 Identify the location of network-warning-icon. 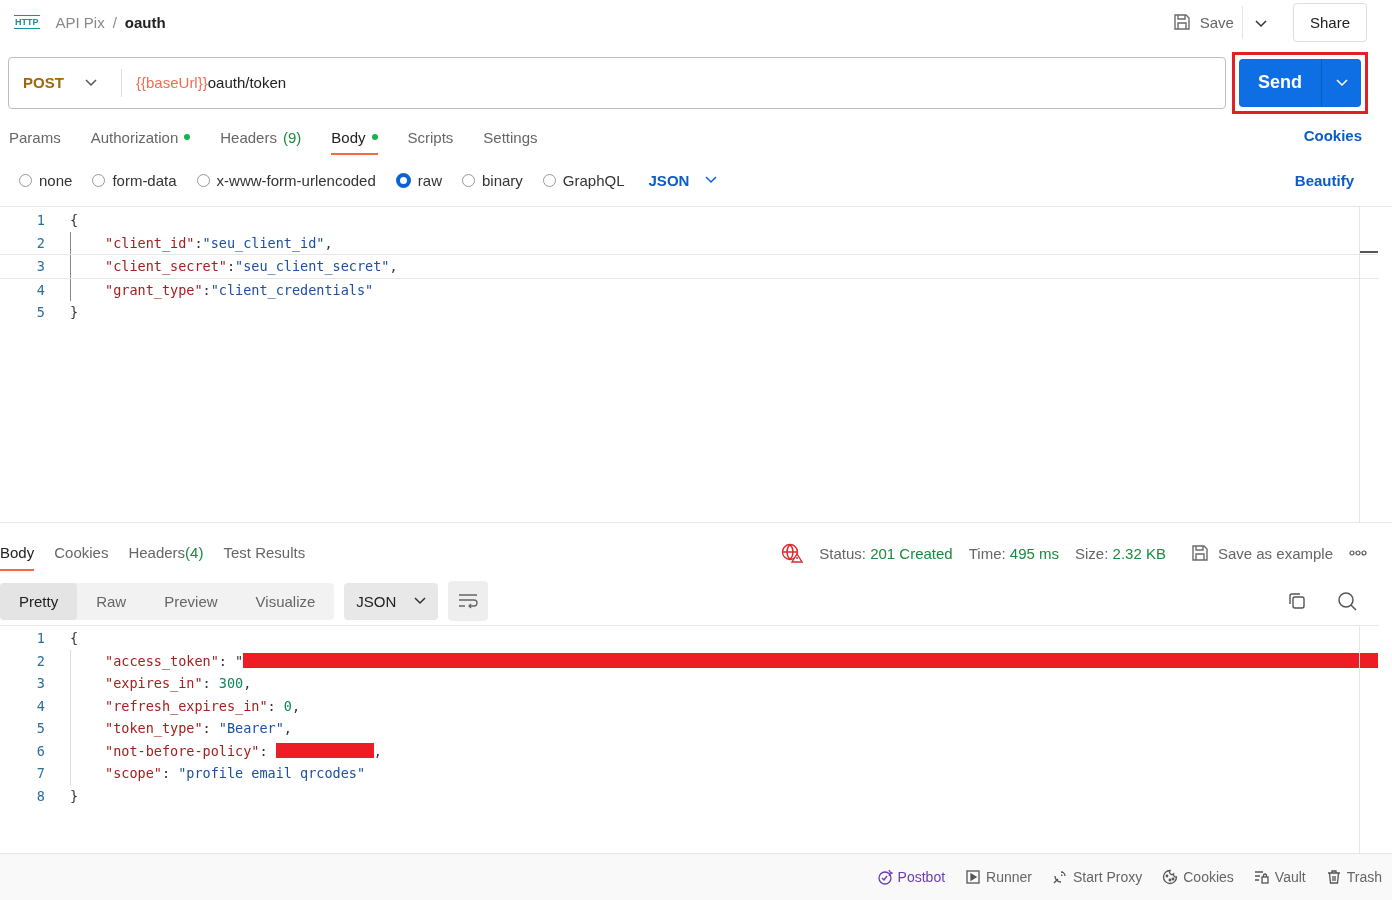
(792, 553).